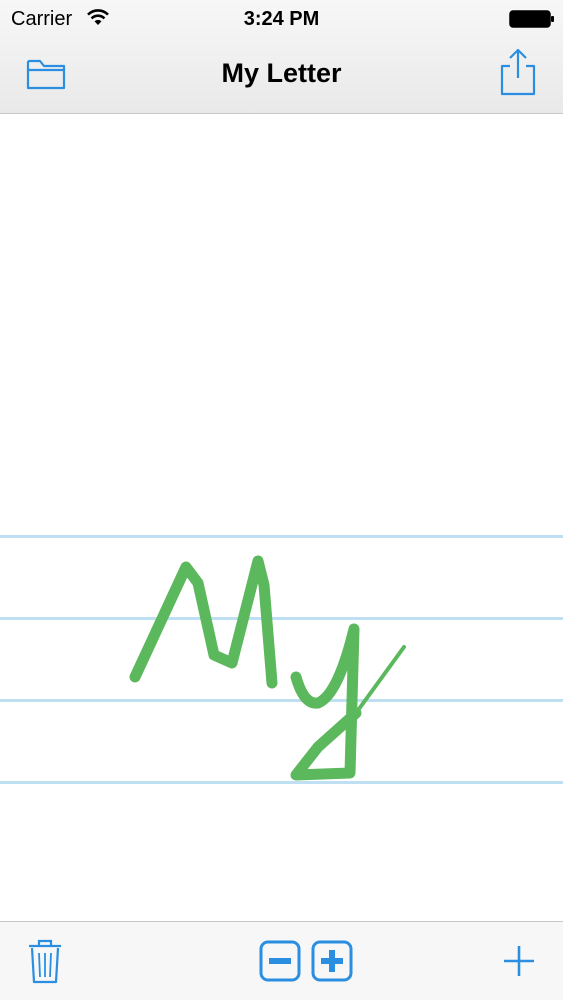 This screenshot has width=563, height=1000. I want to click on nav-bar: My Letter, so click(281, 76).